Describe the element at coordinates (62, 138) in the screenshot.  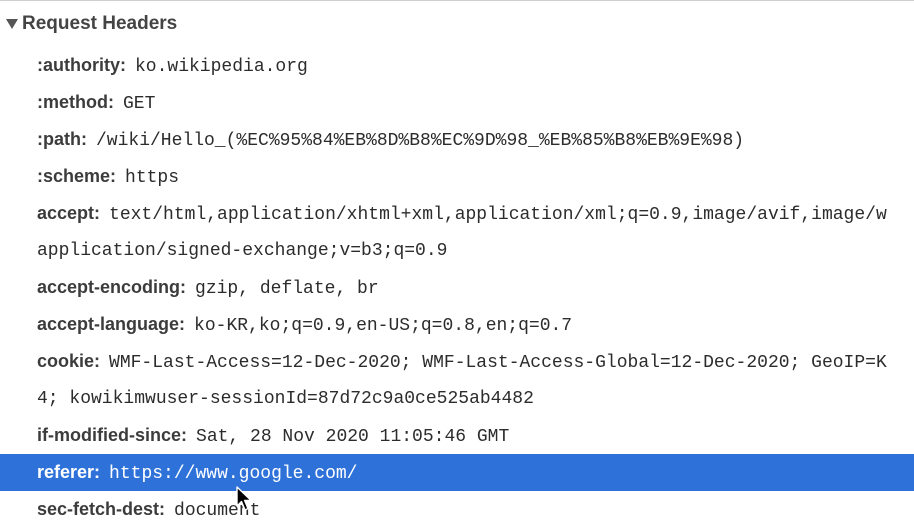
I see `header-name: :path:` at that location.